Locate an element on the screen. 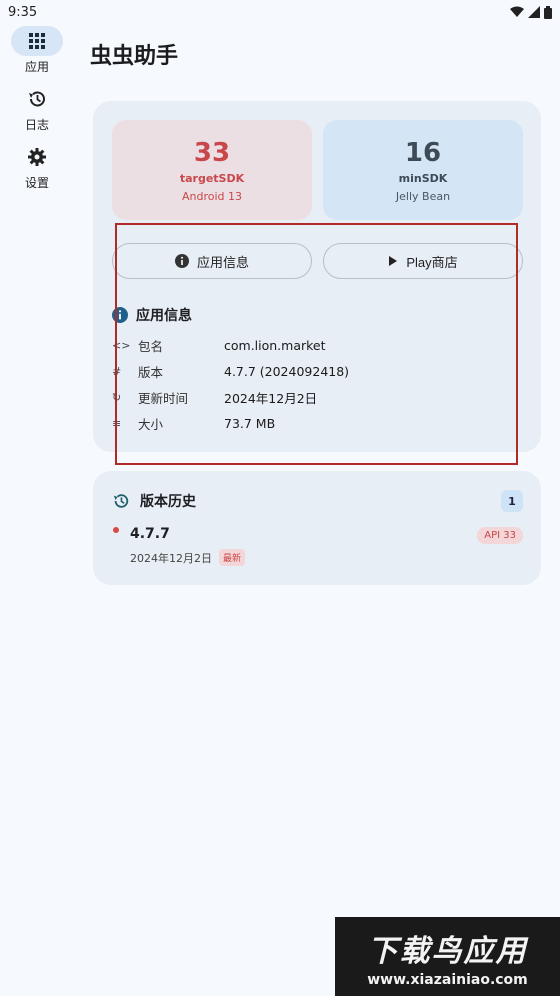 The image size is (560, 996). history-date: 2024年12月2日 is located at coordinates (171, 558).